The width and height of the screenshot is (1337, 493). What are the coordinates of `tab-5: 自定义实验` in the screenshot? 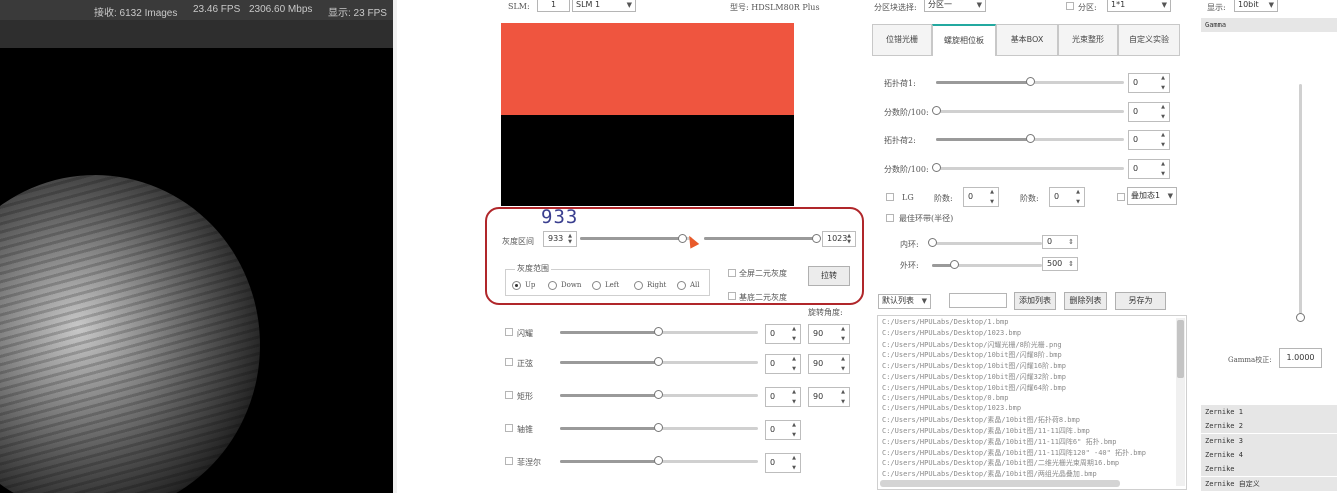 It's located at (1149, 40).